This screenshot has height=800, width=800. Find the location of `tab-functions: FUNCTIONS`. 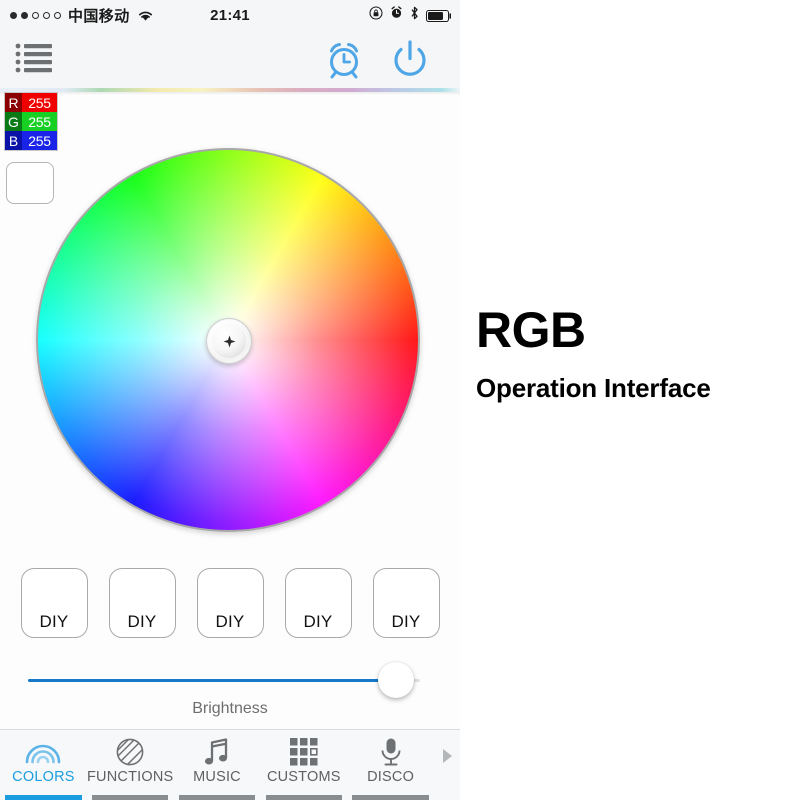

tab-functions: FUNCTIONS is located at coordinates (130, 765).